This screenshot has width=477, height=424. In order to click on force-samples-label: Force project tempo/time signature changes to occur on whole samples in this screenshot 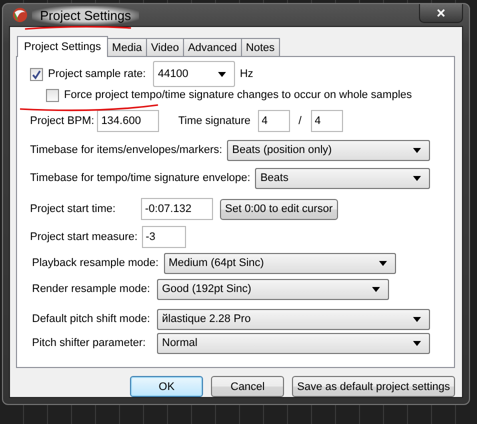, I will do `click(238, 95)`.